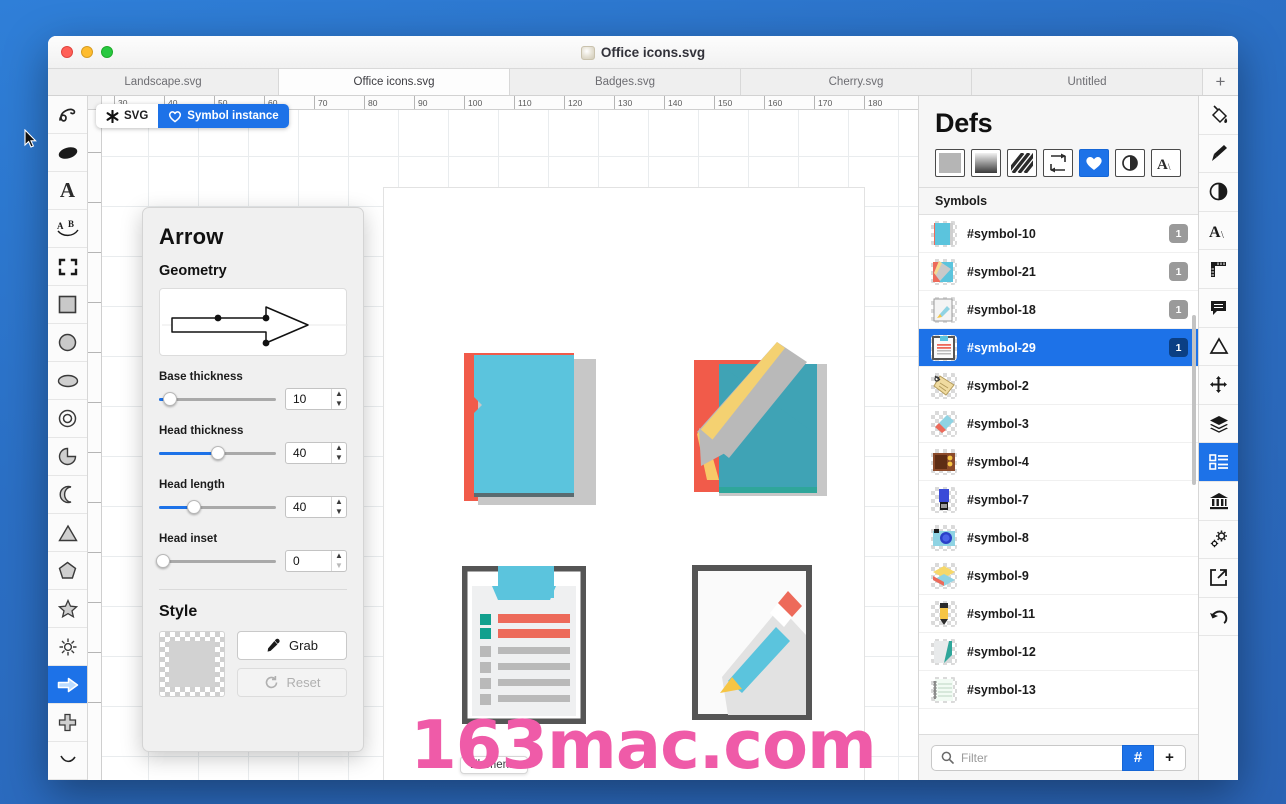 The height and width of the screenshot is (804, 1286). I want to click on head-thickness-stepper: 40 ▲ ▼, so click(316, 453).